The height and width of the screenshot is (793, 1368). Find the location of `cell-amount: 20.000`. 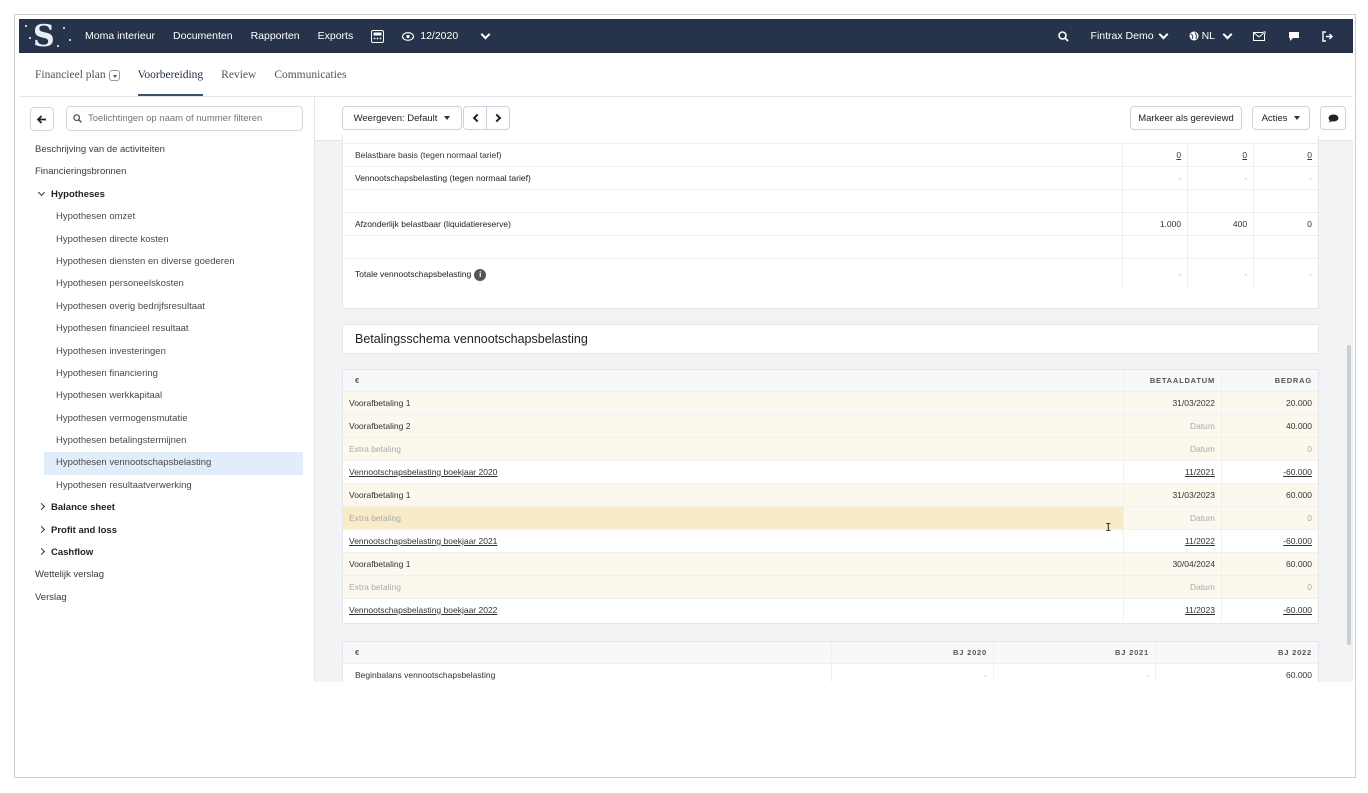

cell-amount: 20.000 is located at coordinates (1269, 403).